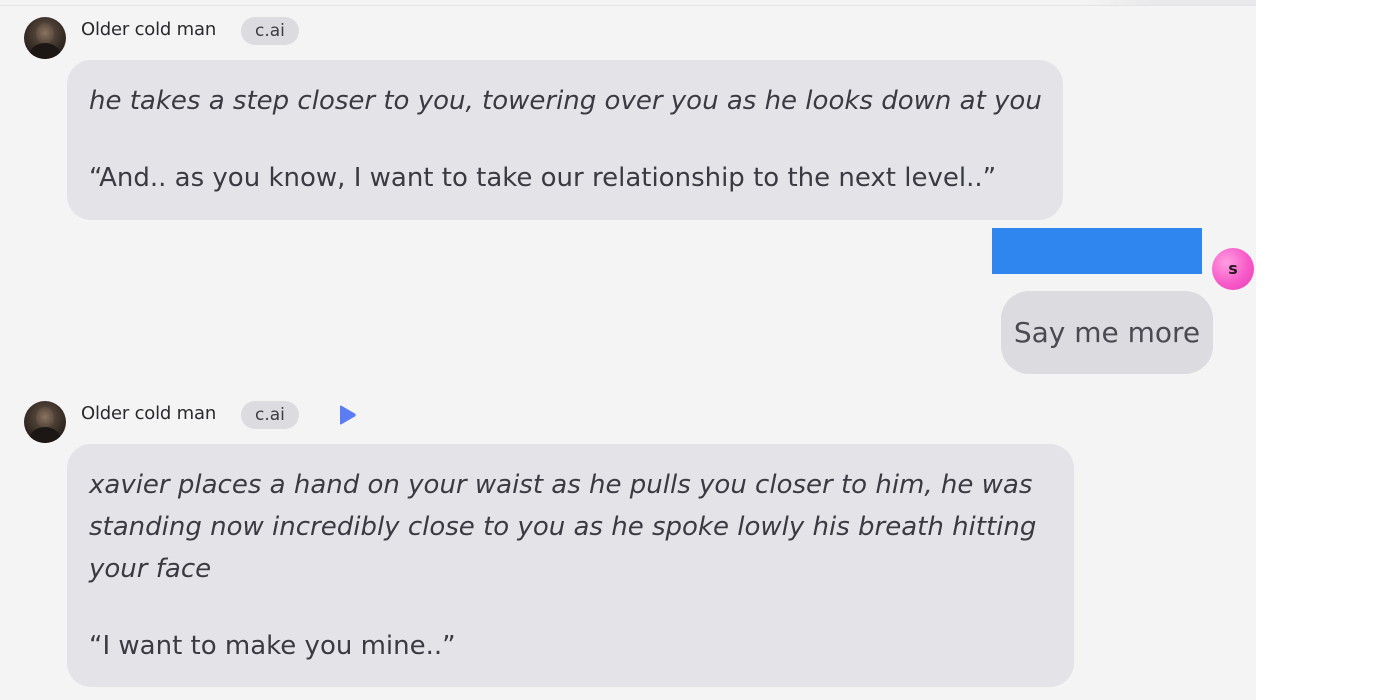 The height and width of the screenshot is (700, 1400). I want to click on user-avatar: s, so click(1233, 269).